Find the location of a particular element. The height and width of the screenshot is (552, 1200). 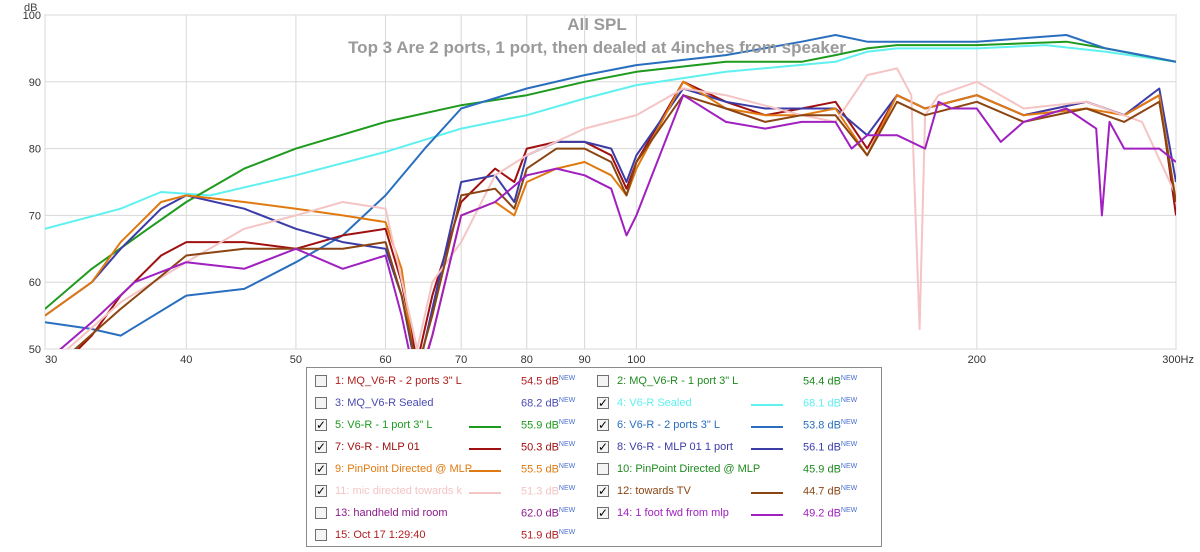

legend-label: 8: V6-R - MLP 01 1 port is located at coordinates (675, 447).